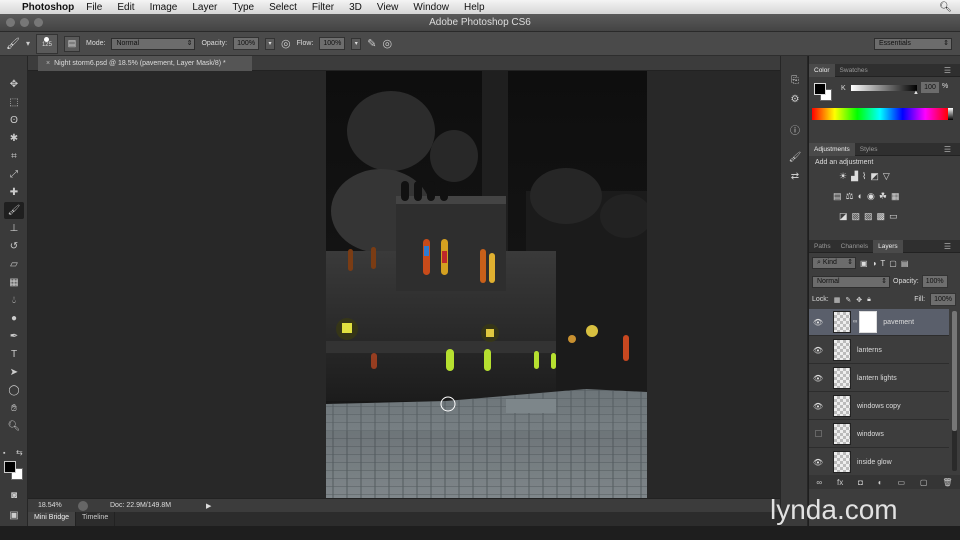 The width and height of the screenshot is (960, 540). What do you see at coordinates (822, 70) in the screenshot?
I see `tab-color: Color` at bounding box center [822, 70].